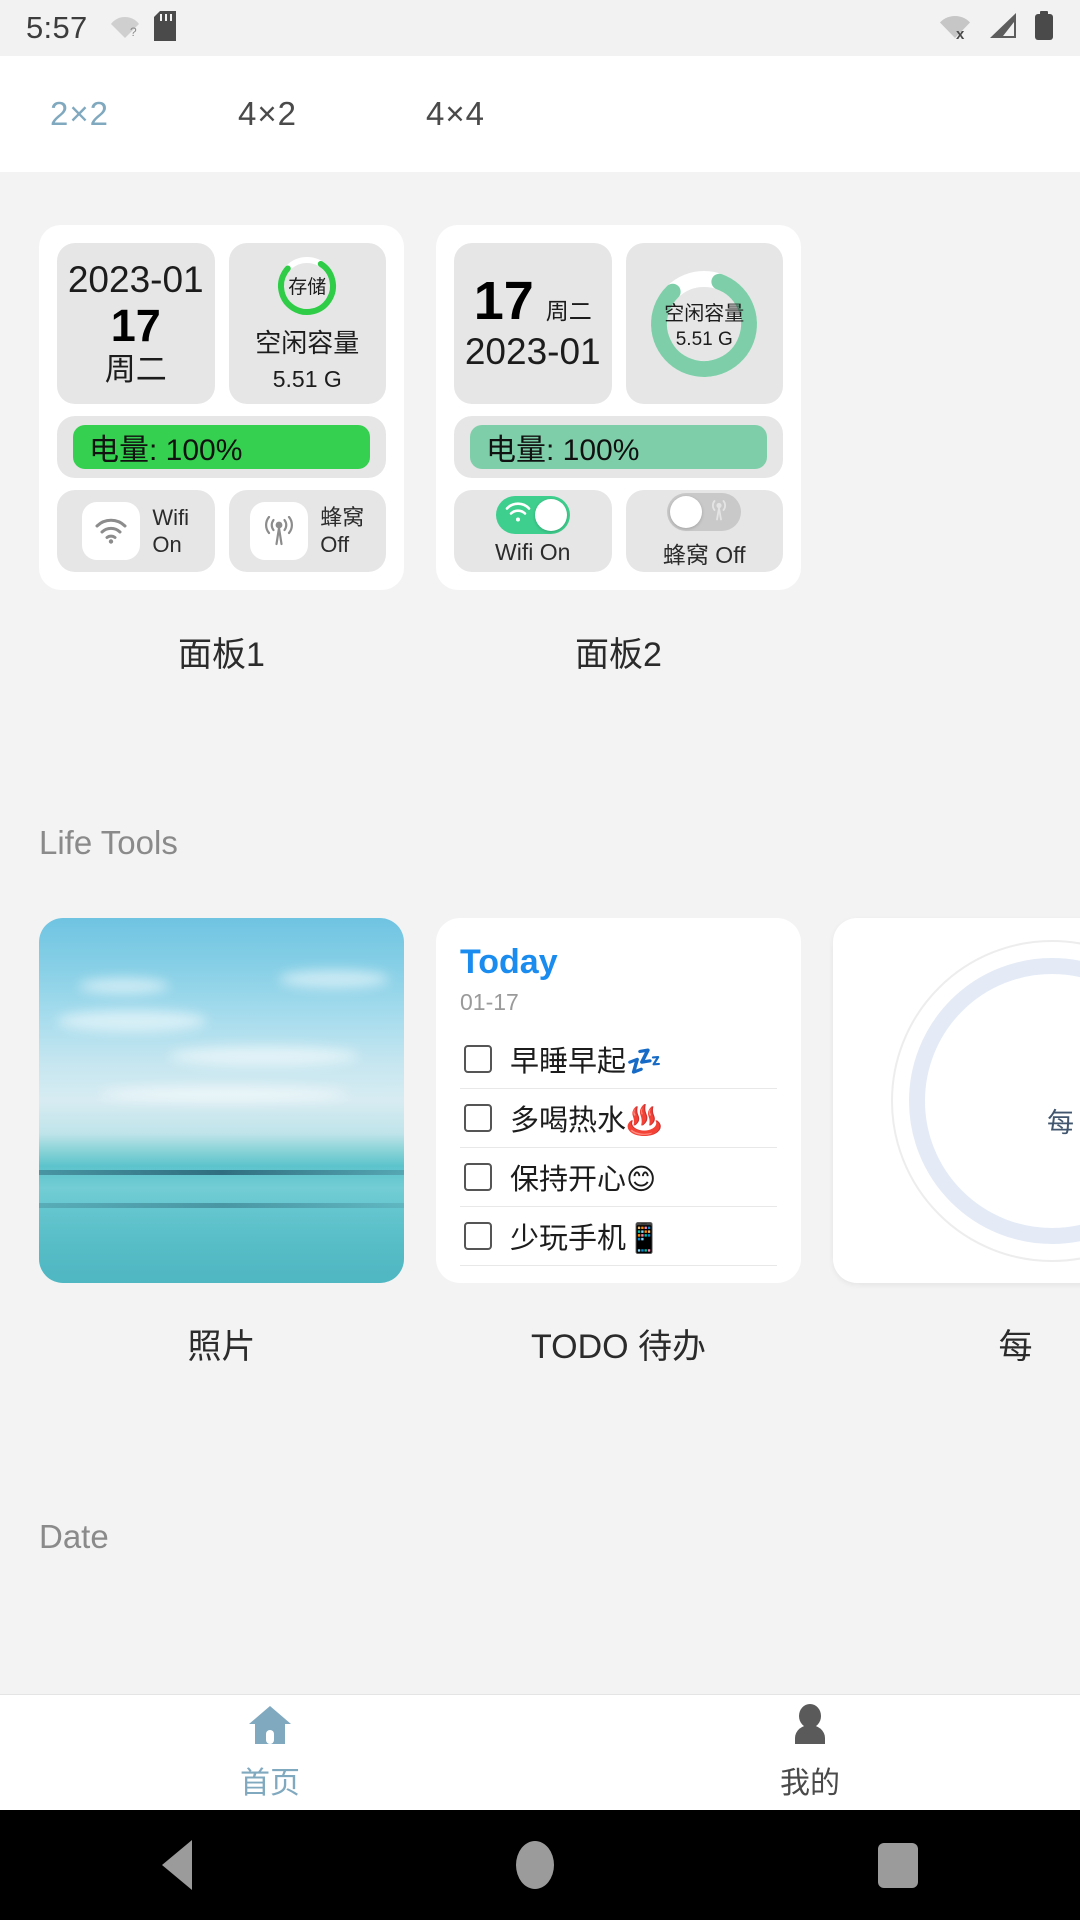  I want to click on todo-item-text: 保持开心😊, so click(583, 1180).